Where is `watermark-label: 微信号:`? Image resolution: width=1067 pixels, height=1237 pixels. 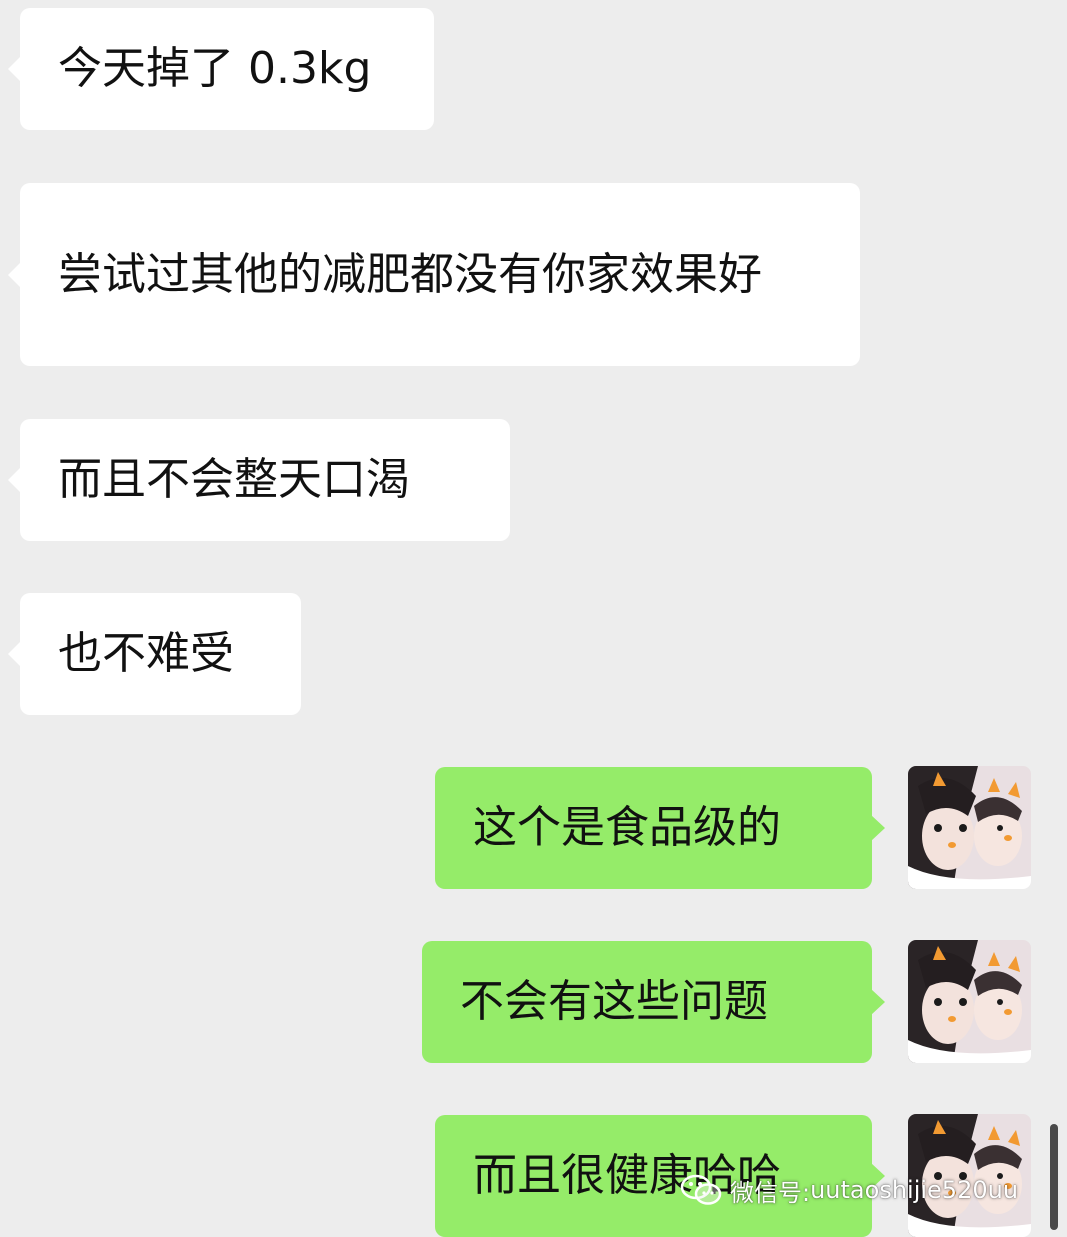
watermark-label: 微信号: is located at coordinates (770, 1192).